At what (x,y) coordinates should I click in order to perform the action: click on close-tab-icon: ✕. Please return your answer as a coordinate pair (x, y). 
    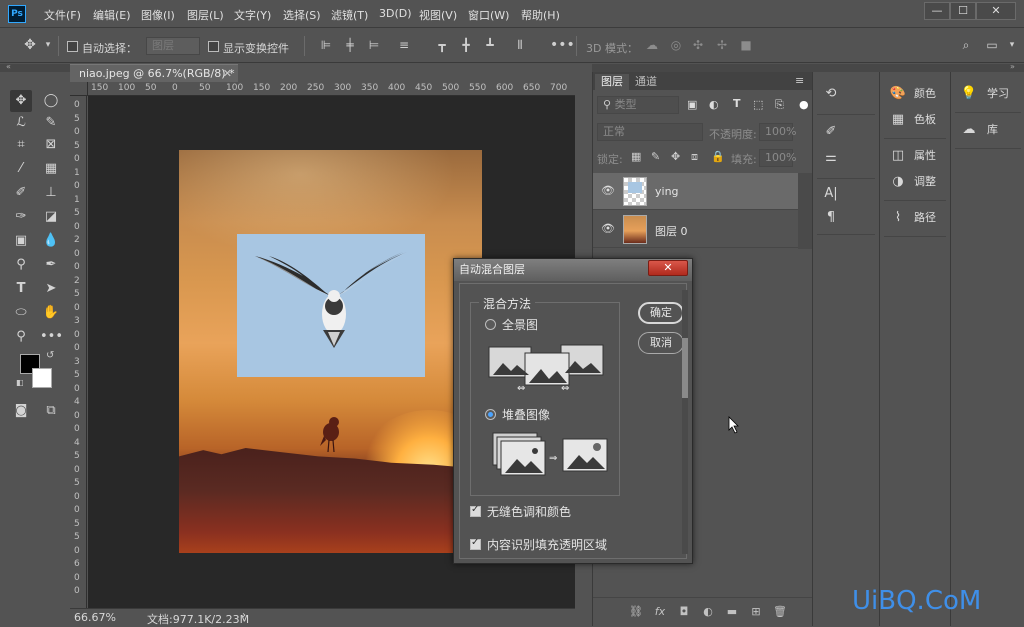
    Looking at the image, I should click on (227, 74).